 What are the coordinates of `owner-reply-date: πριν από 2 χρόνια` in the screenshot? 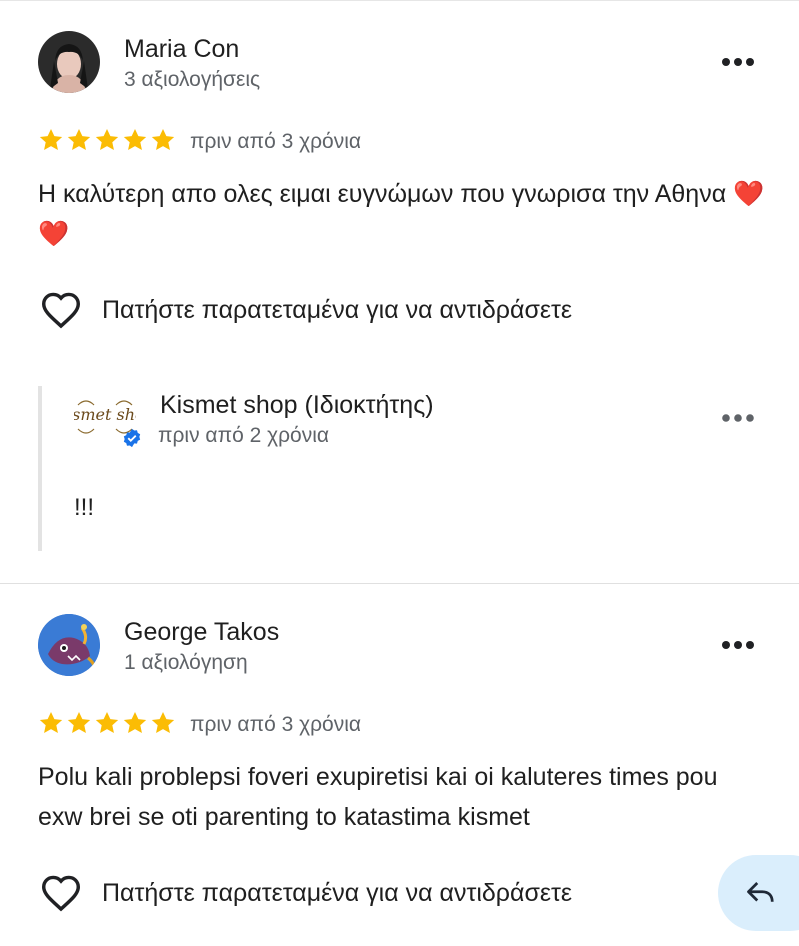 It's located at (244, 435).